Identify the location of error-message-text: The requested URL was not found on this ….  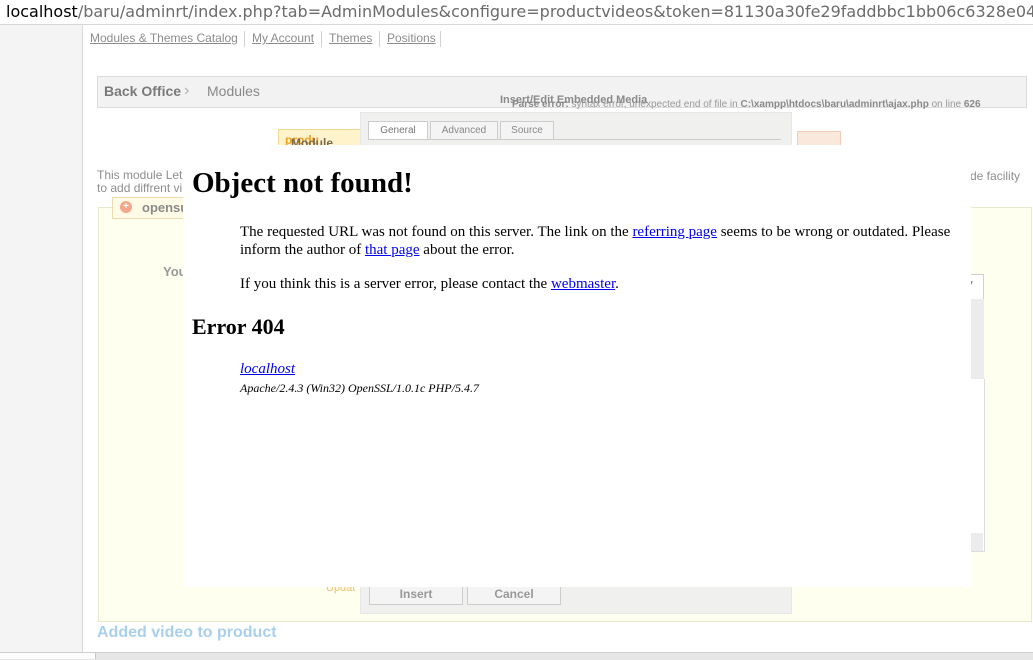
(436, 232).